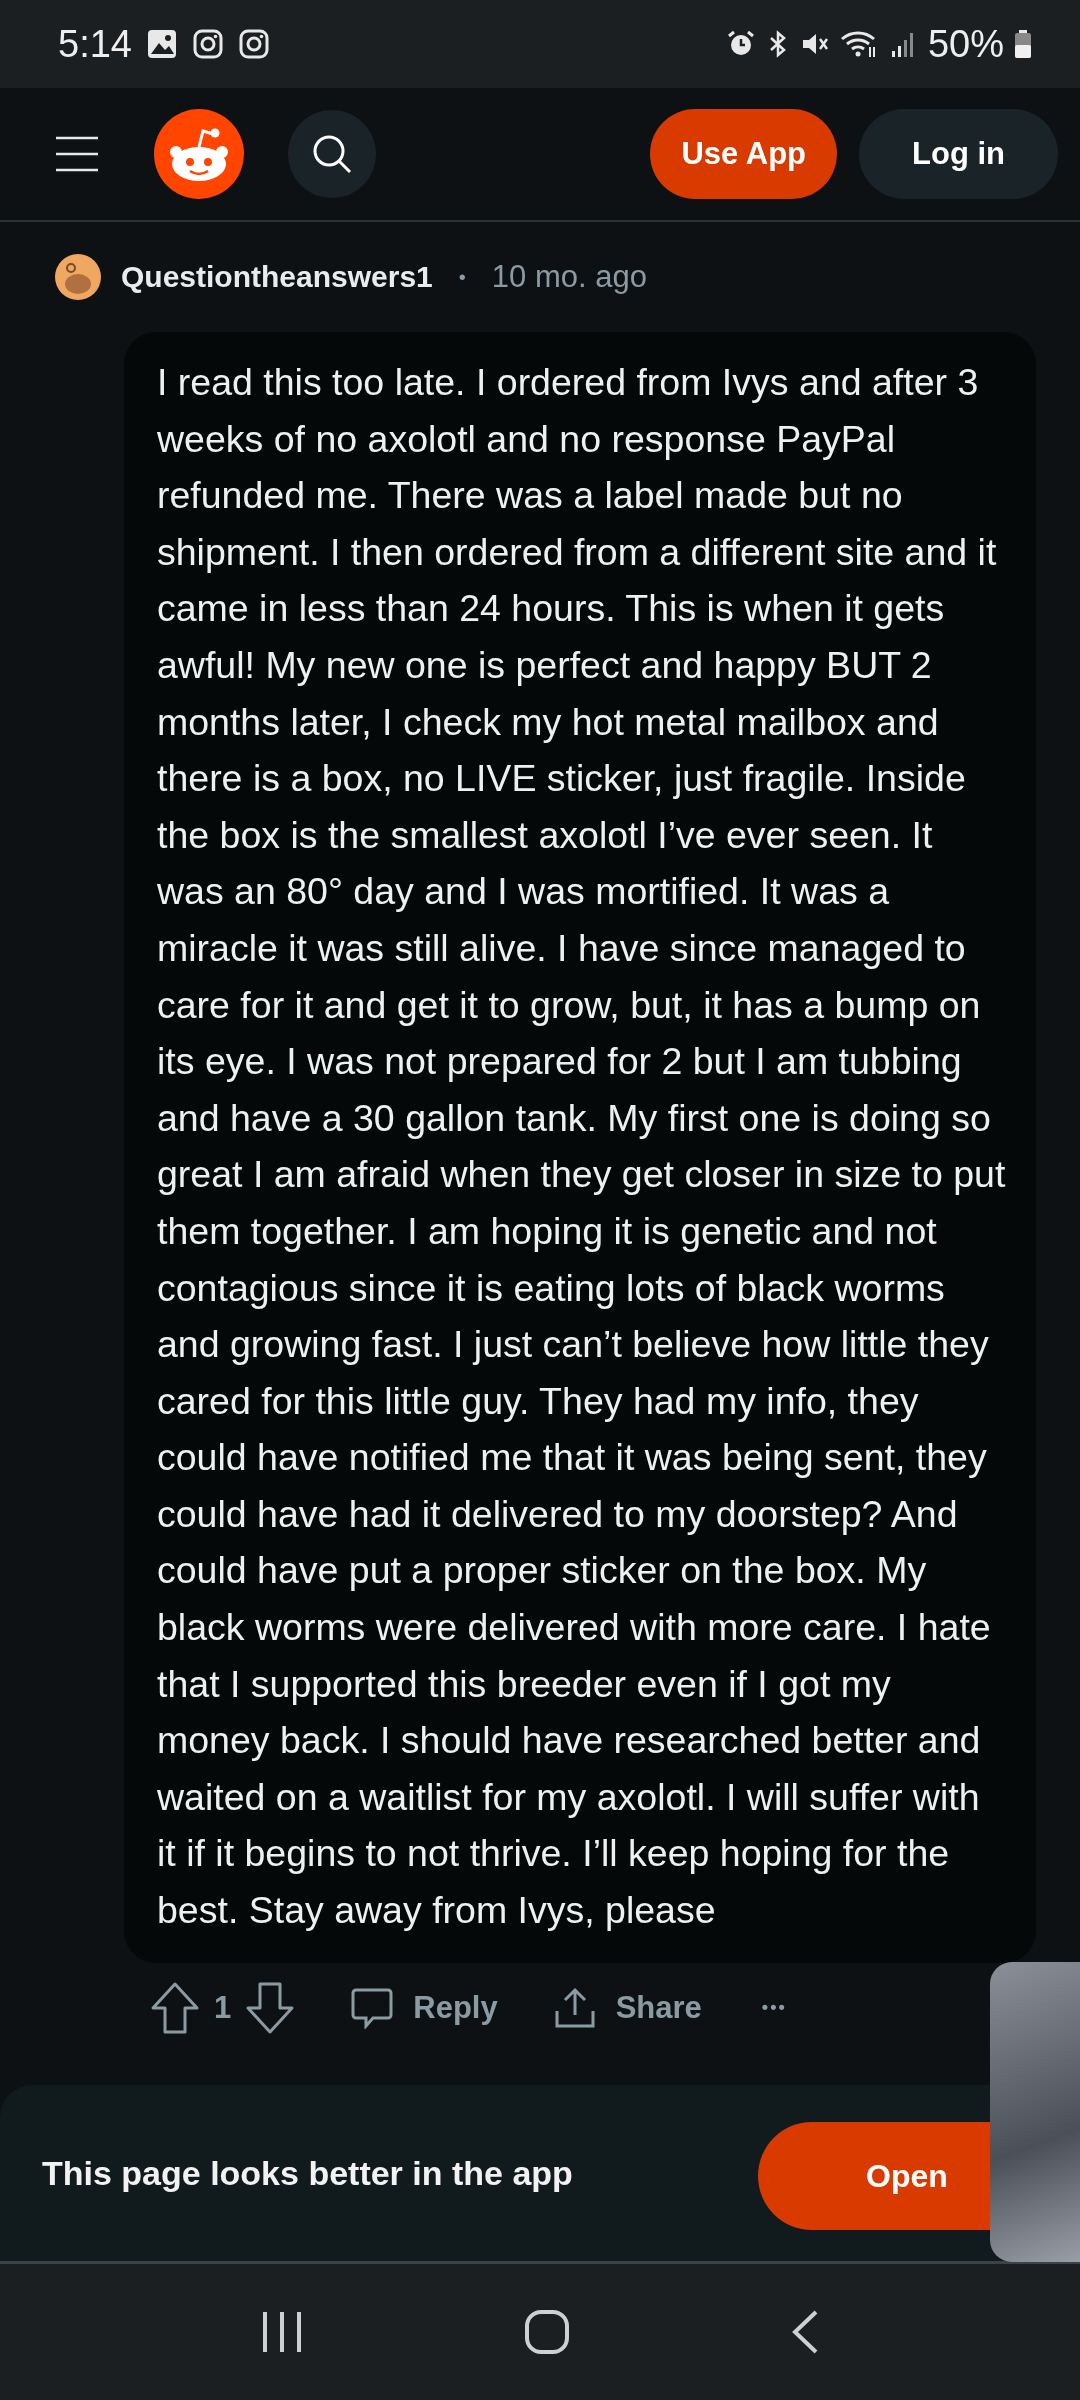  Describe the element at coordinates (1023, 44) in the screenshot. I see `battery-icon` at that location.